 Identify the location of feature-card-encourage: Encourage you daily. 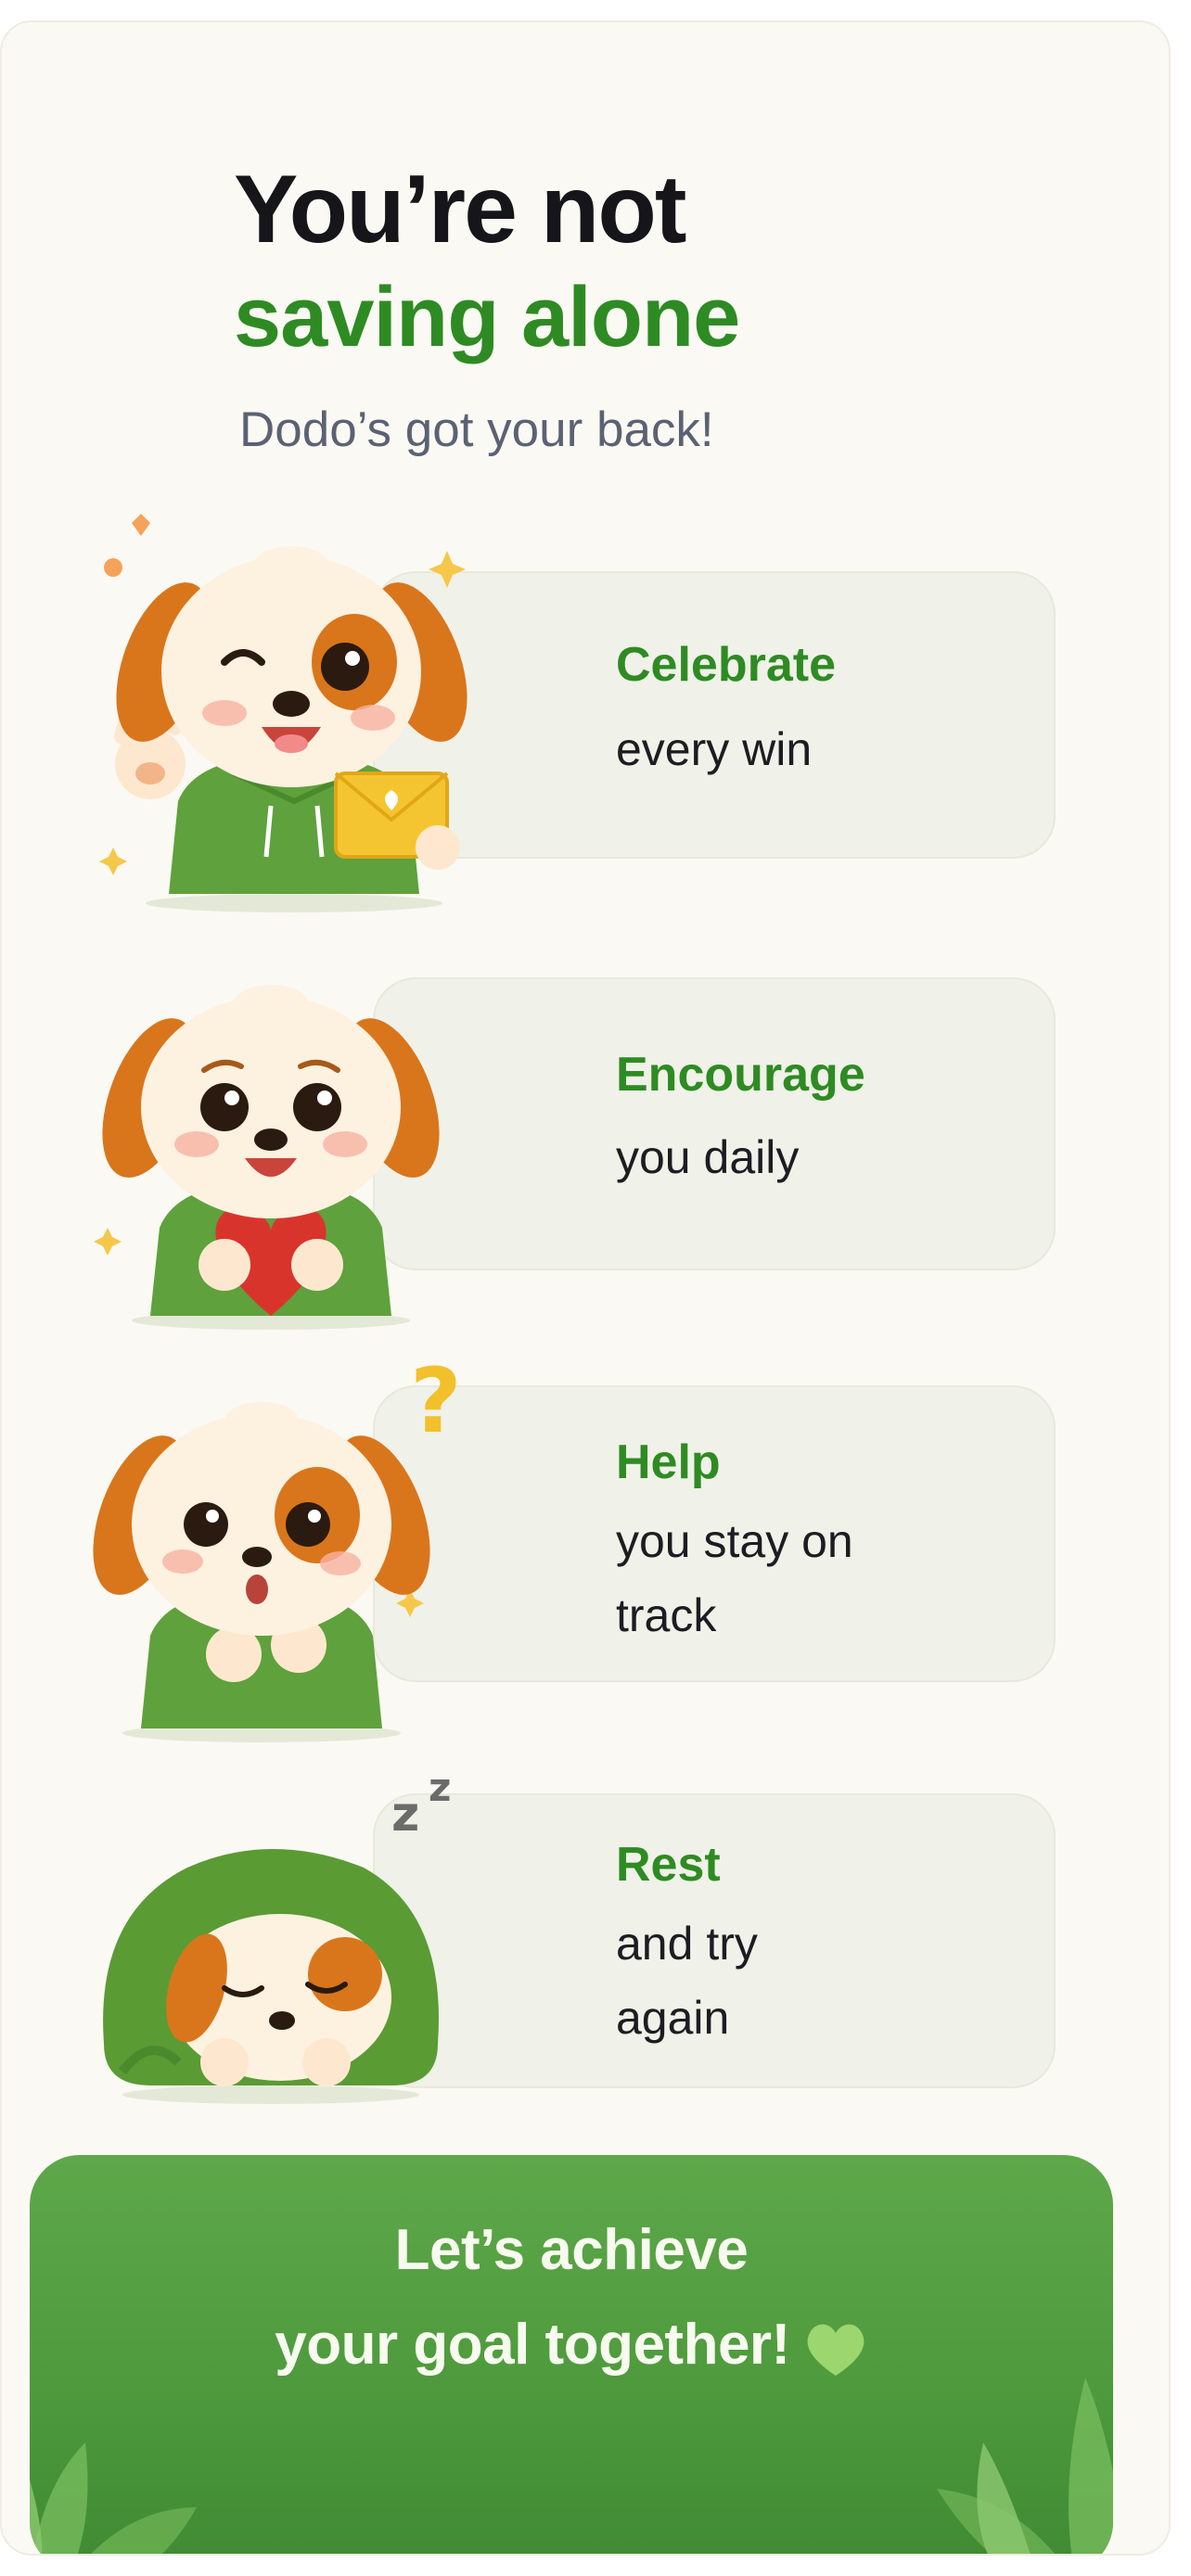
(714, 1123).